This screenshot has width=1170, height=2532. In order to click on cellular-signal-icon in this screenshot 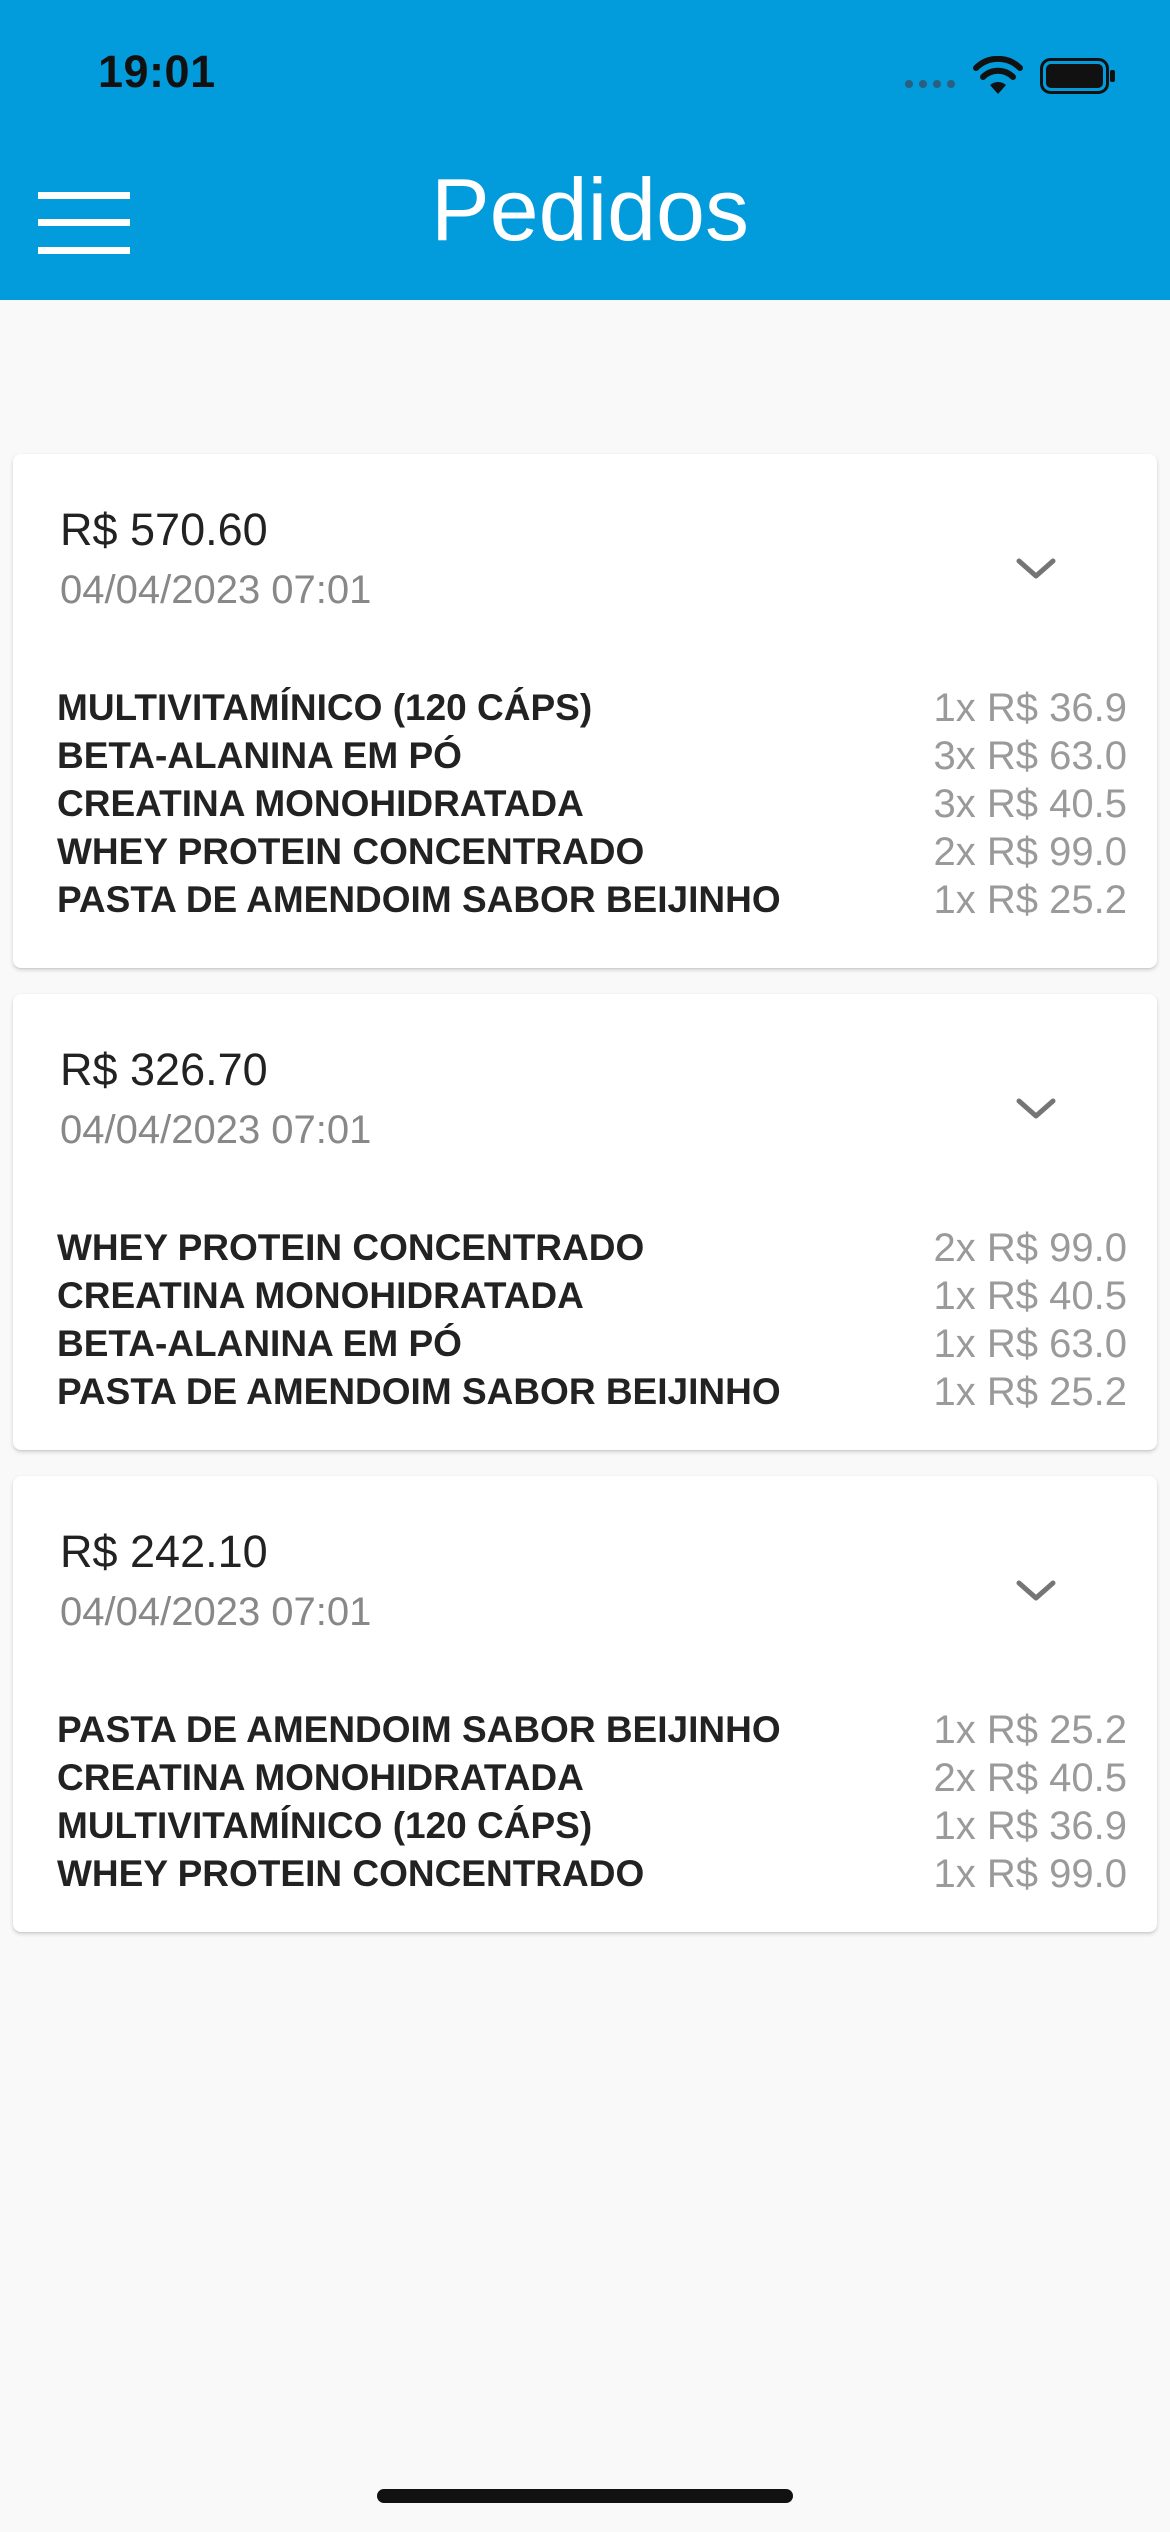, I will do `click(930, 84)`.